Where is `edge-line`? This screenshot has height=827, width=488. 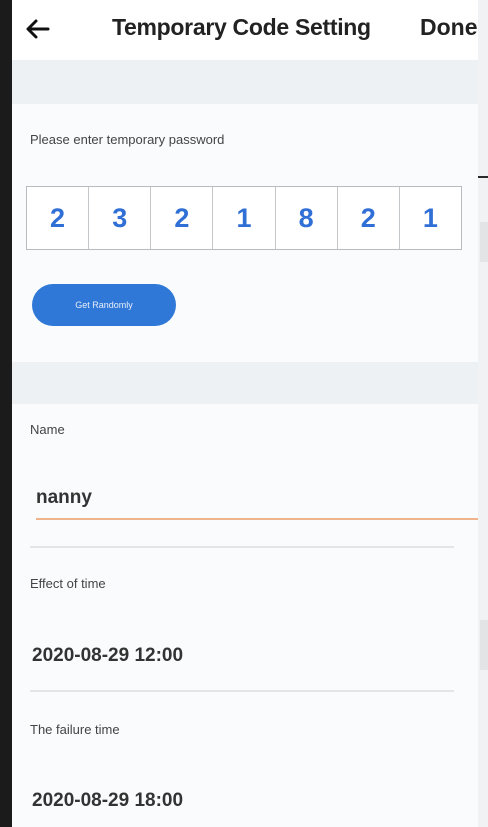
edge-line is located at coordinates (483, 177).